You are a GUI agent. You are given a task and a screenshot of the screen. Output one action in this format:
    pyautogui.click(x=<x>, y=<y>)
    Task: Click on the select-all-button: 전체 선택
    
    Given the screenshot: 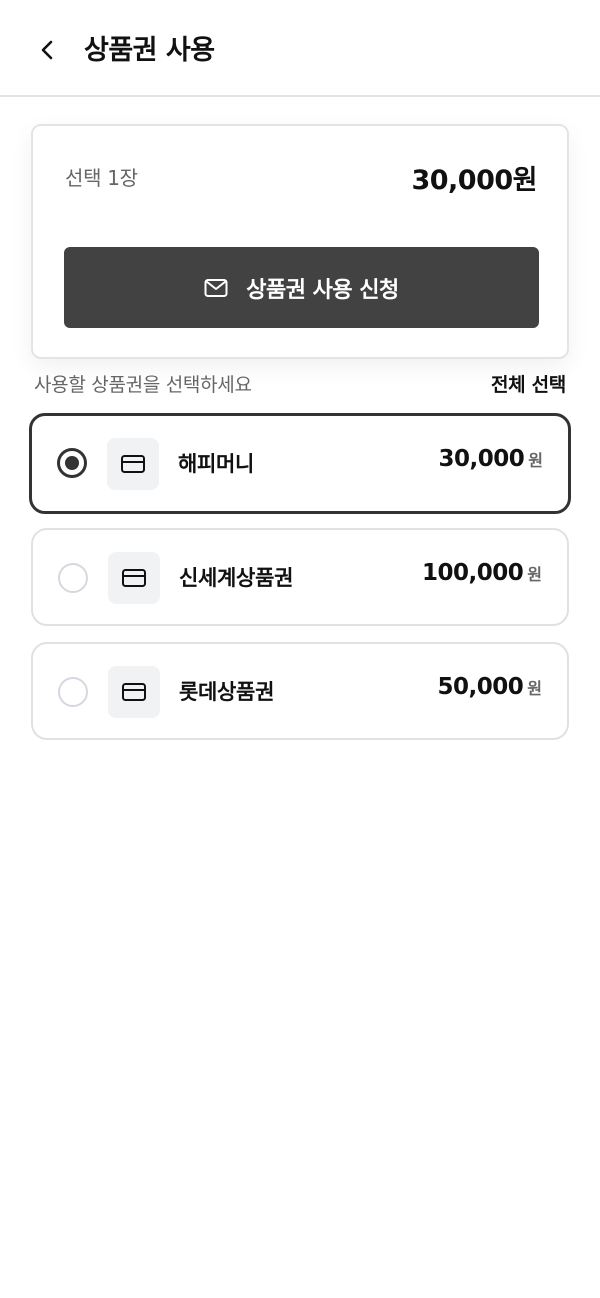 What is the action you would take?
    pyautogui.click(x=528, y=383)
    